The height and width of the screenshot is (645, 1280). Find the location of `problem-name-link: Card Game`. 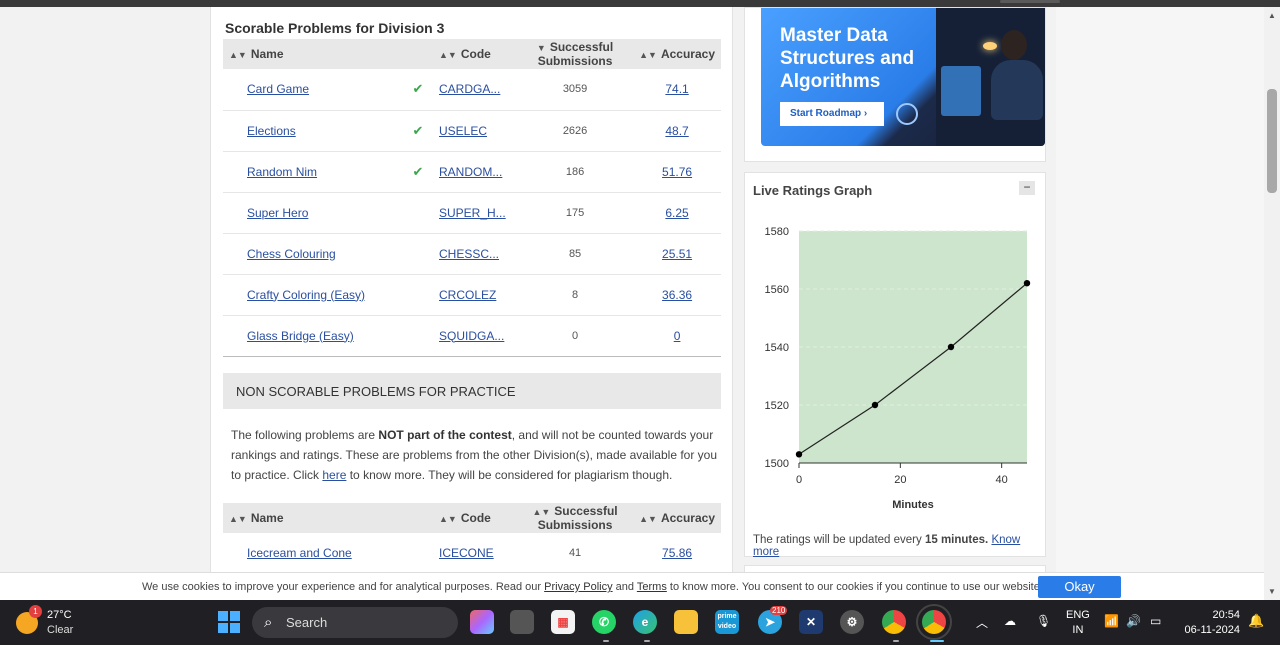

problem-name-link: Card Game is located at coordinates (278, 89).